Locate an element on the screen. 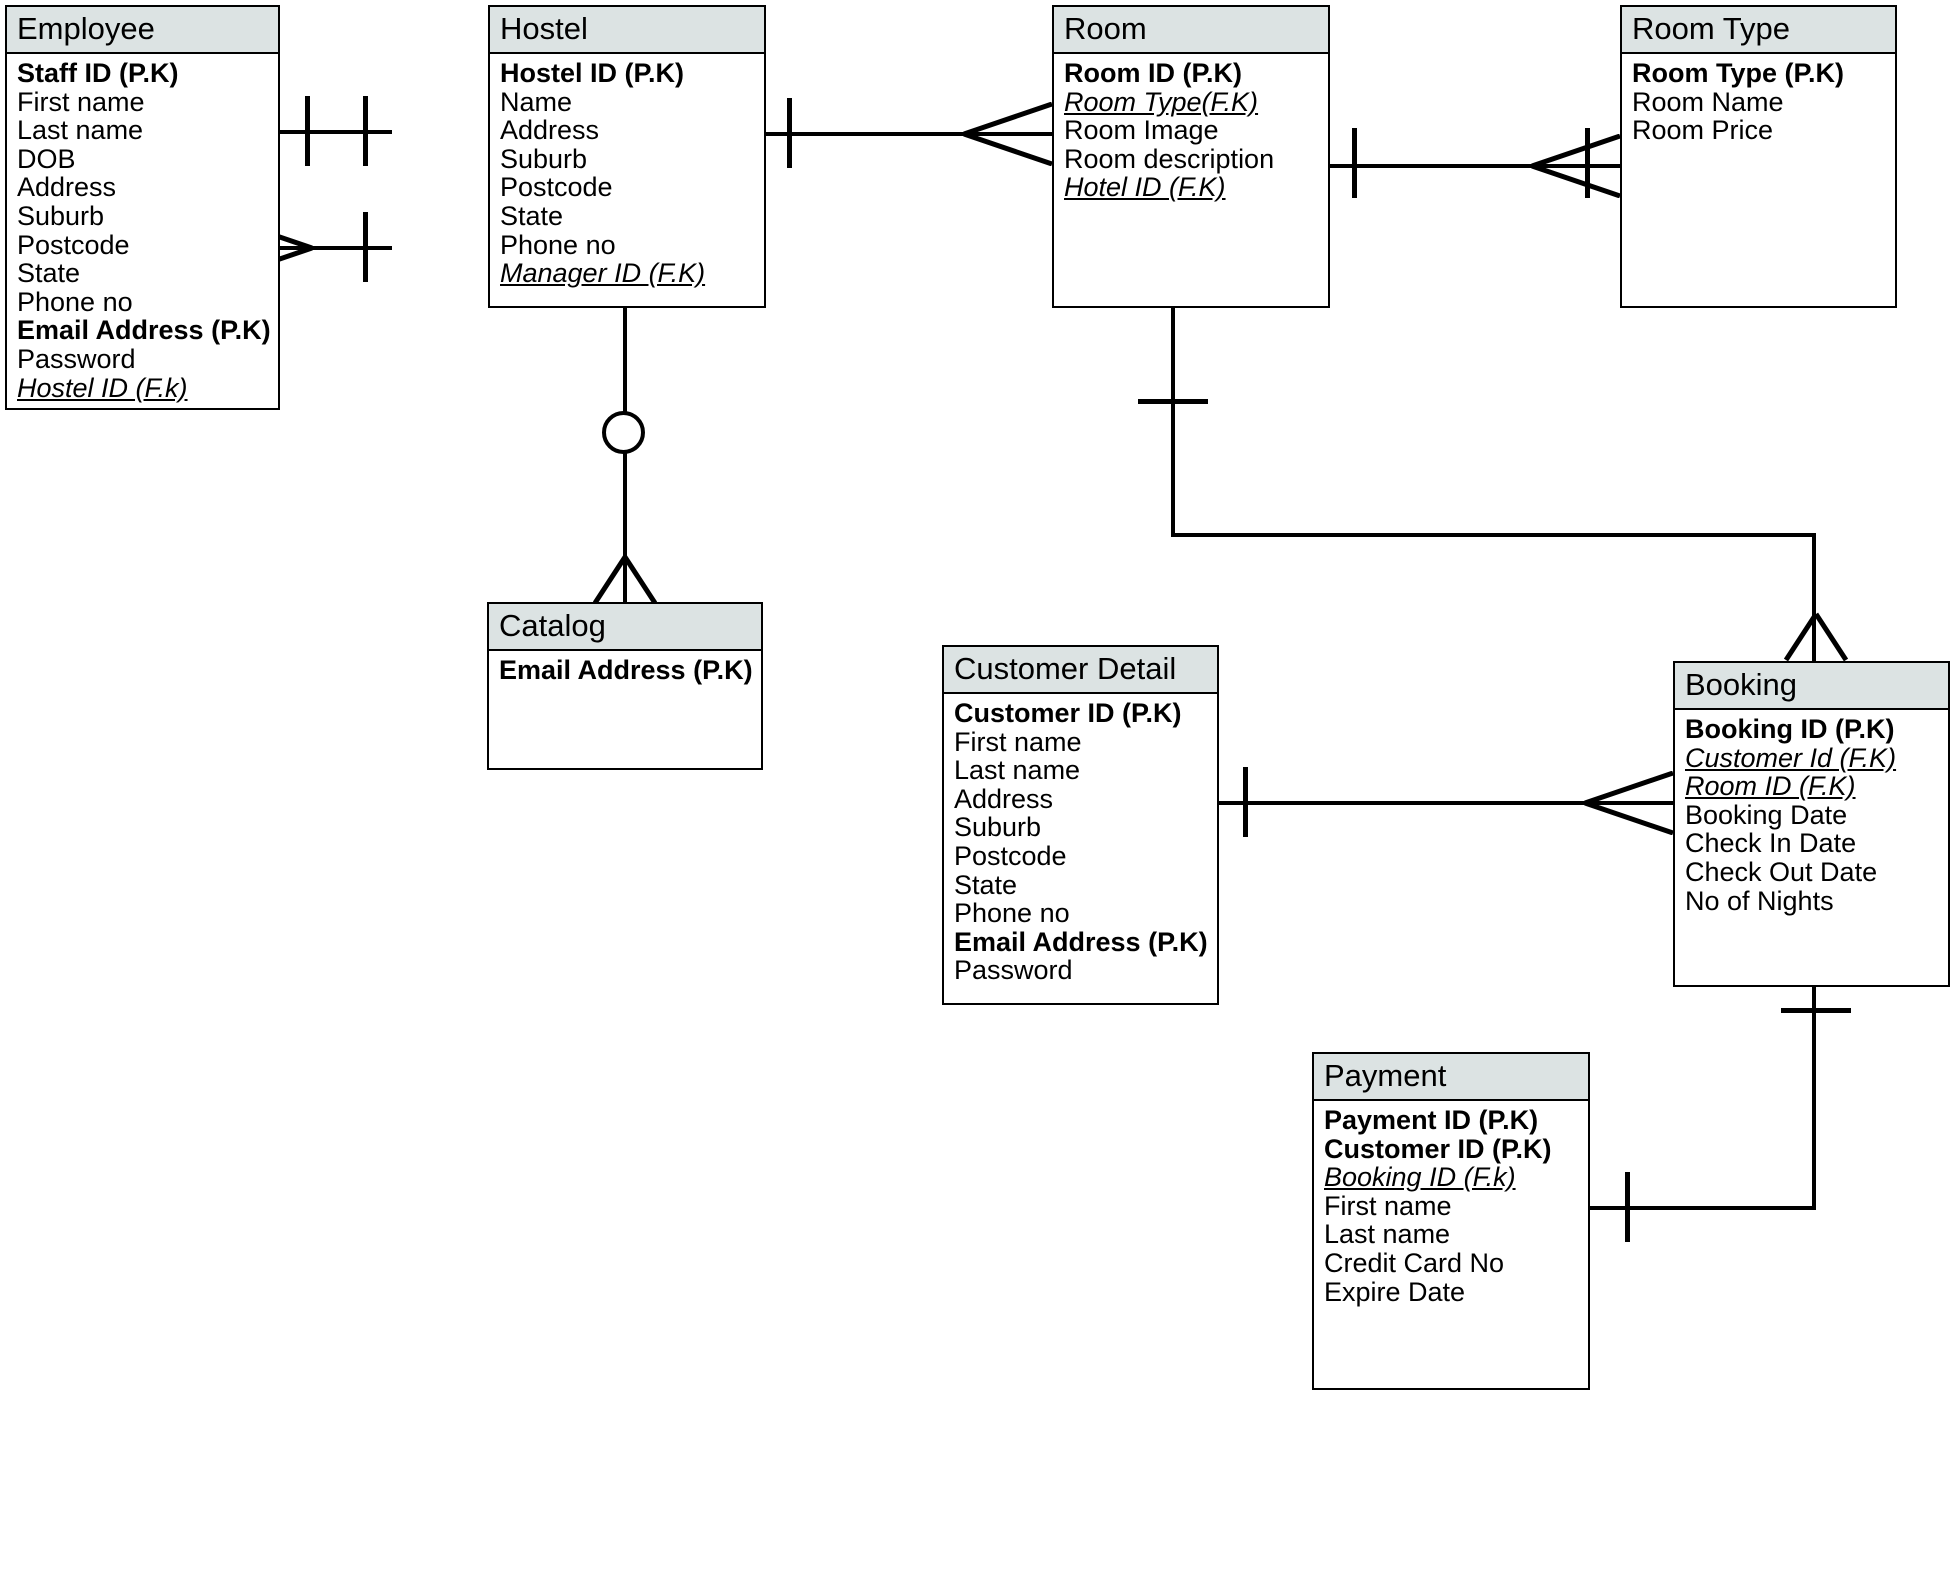 The image size is (1952, 1573). attribute-row: No of Nights is located at coordinates (1759, 900).